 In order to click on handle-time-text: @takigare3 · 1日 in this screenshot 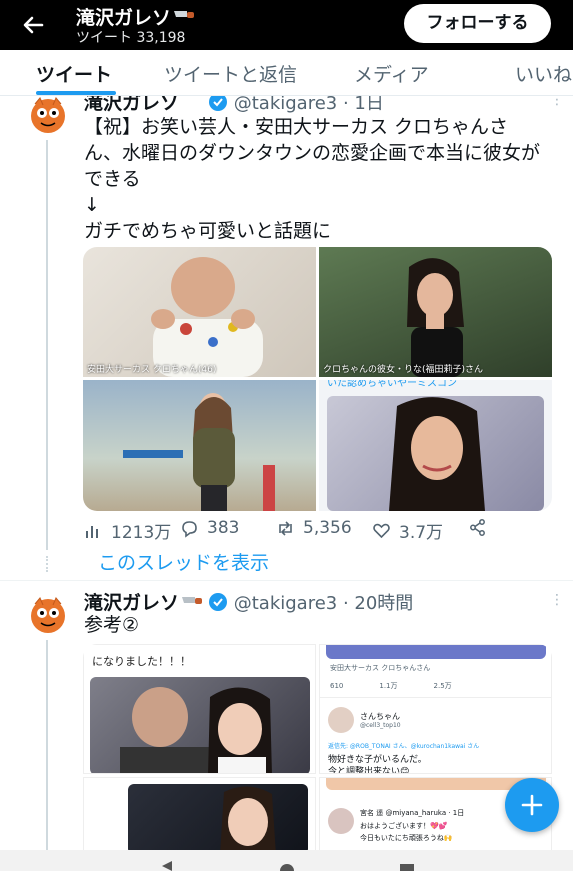, I will do `click(308, 103)`.